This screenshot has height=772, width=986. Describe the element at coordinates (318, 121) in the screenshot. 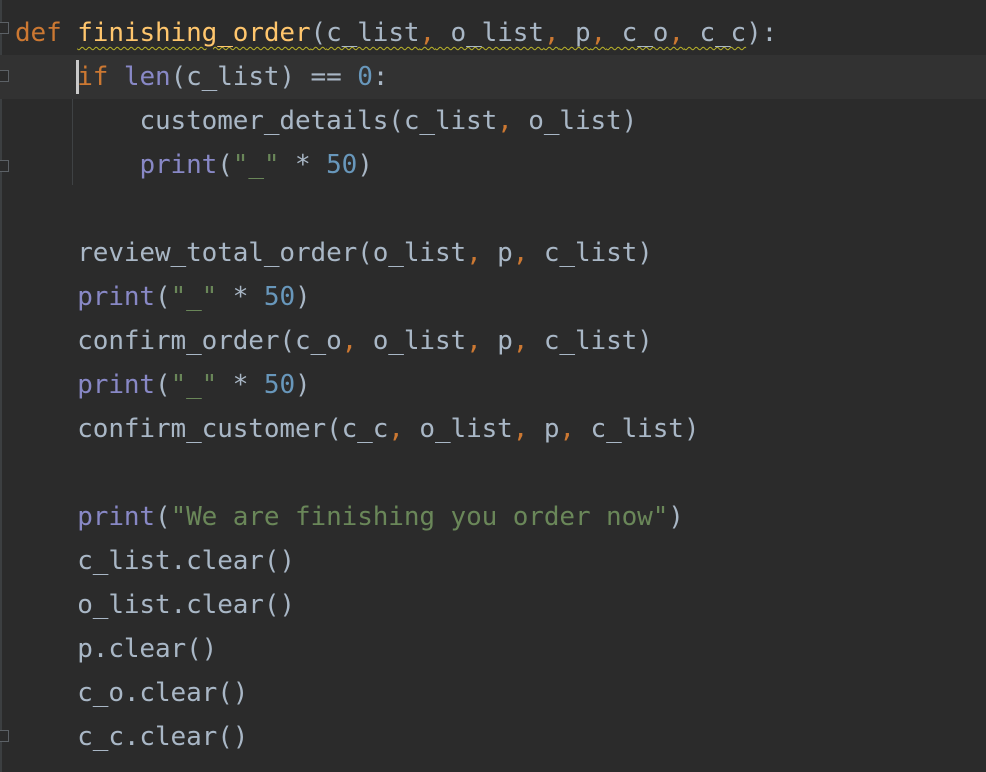

I see `call: customer_details(c_list` at that location.